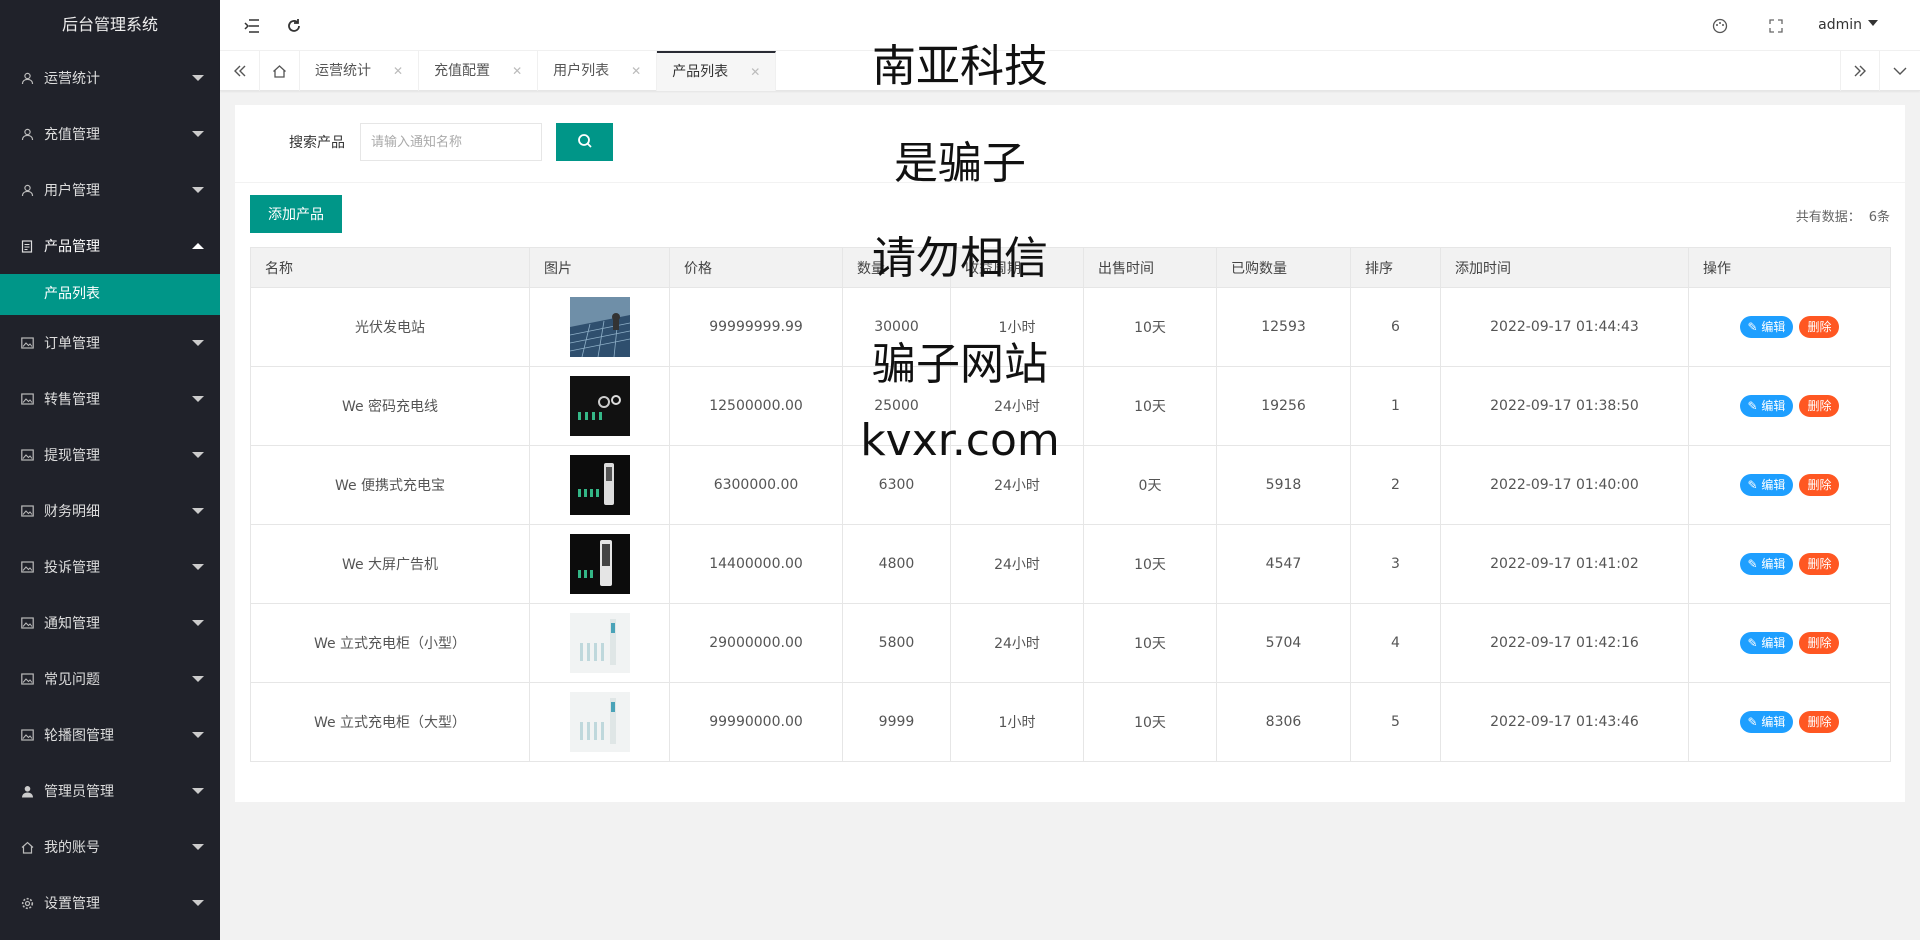 The image size is (1920, 940). Describe the element at coordinates (1283, 564) in the screenshot. I see `cell-bought: 4547` at that location.